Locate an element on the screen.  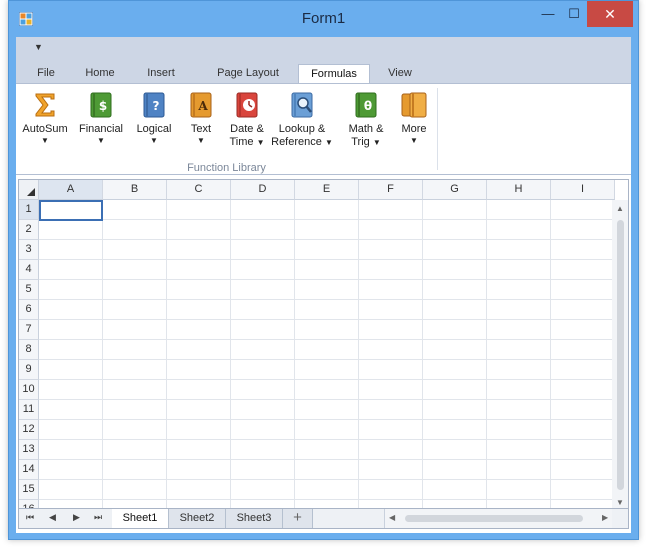
tab-home: Home is located at coordinates (100, 73).